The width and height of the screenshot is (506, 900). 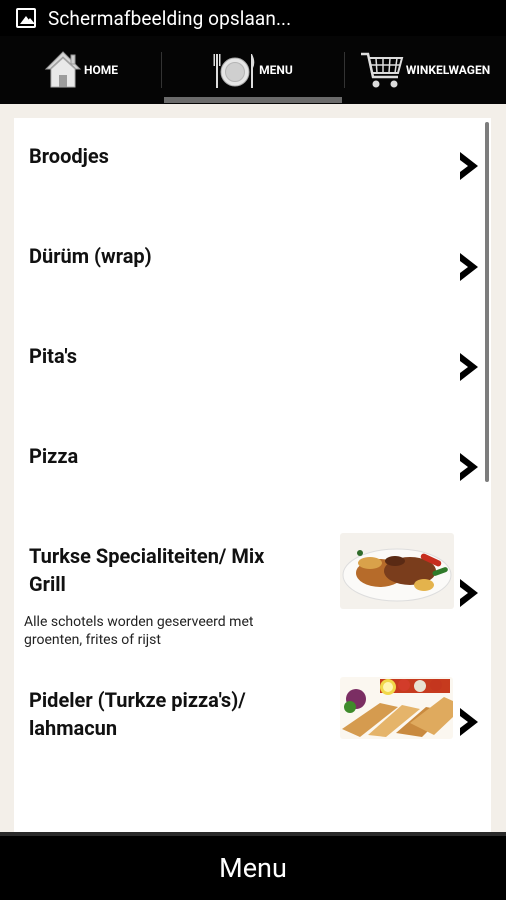 What do you see at coordinates (100, 70) in the screenshot?
I see `tab-home-label: HOME` at bounding box center [100, 70].